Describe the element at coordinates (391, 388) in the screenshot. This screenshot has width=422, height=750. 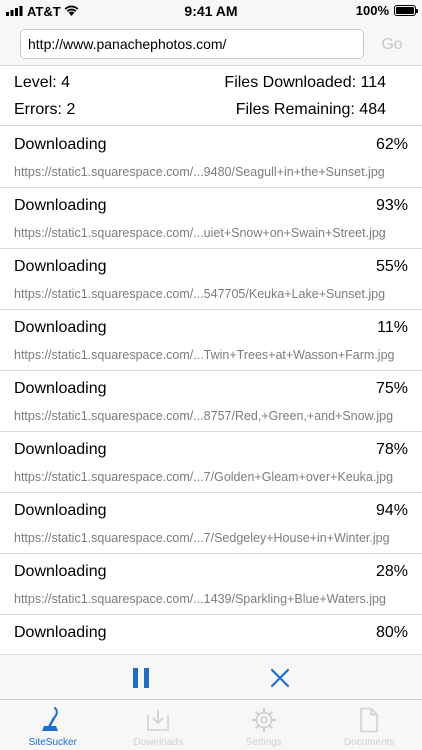
I see `download-percent: 75%` at that location.